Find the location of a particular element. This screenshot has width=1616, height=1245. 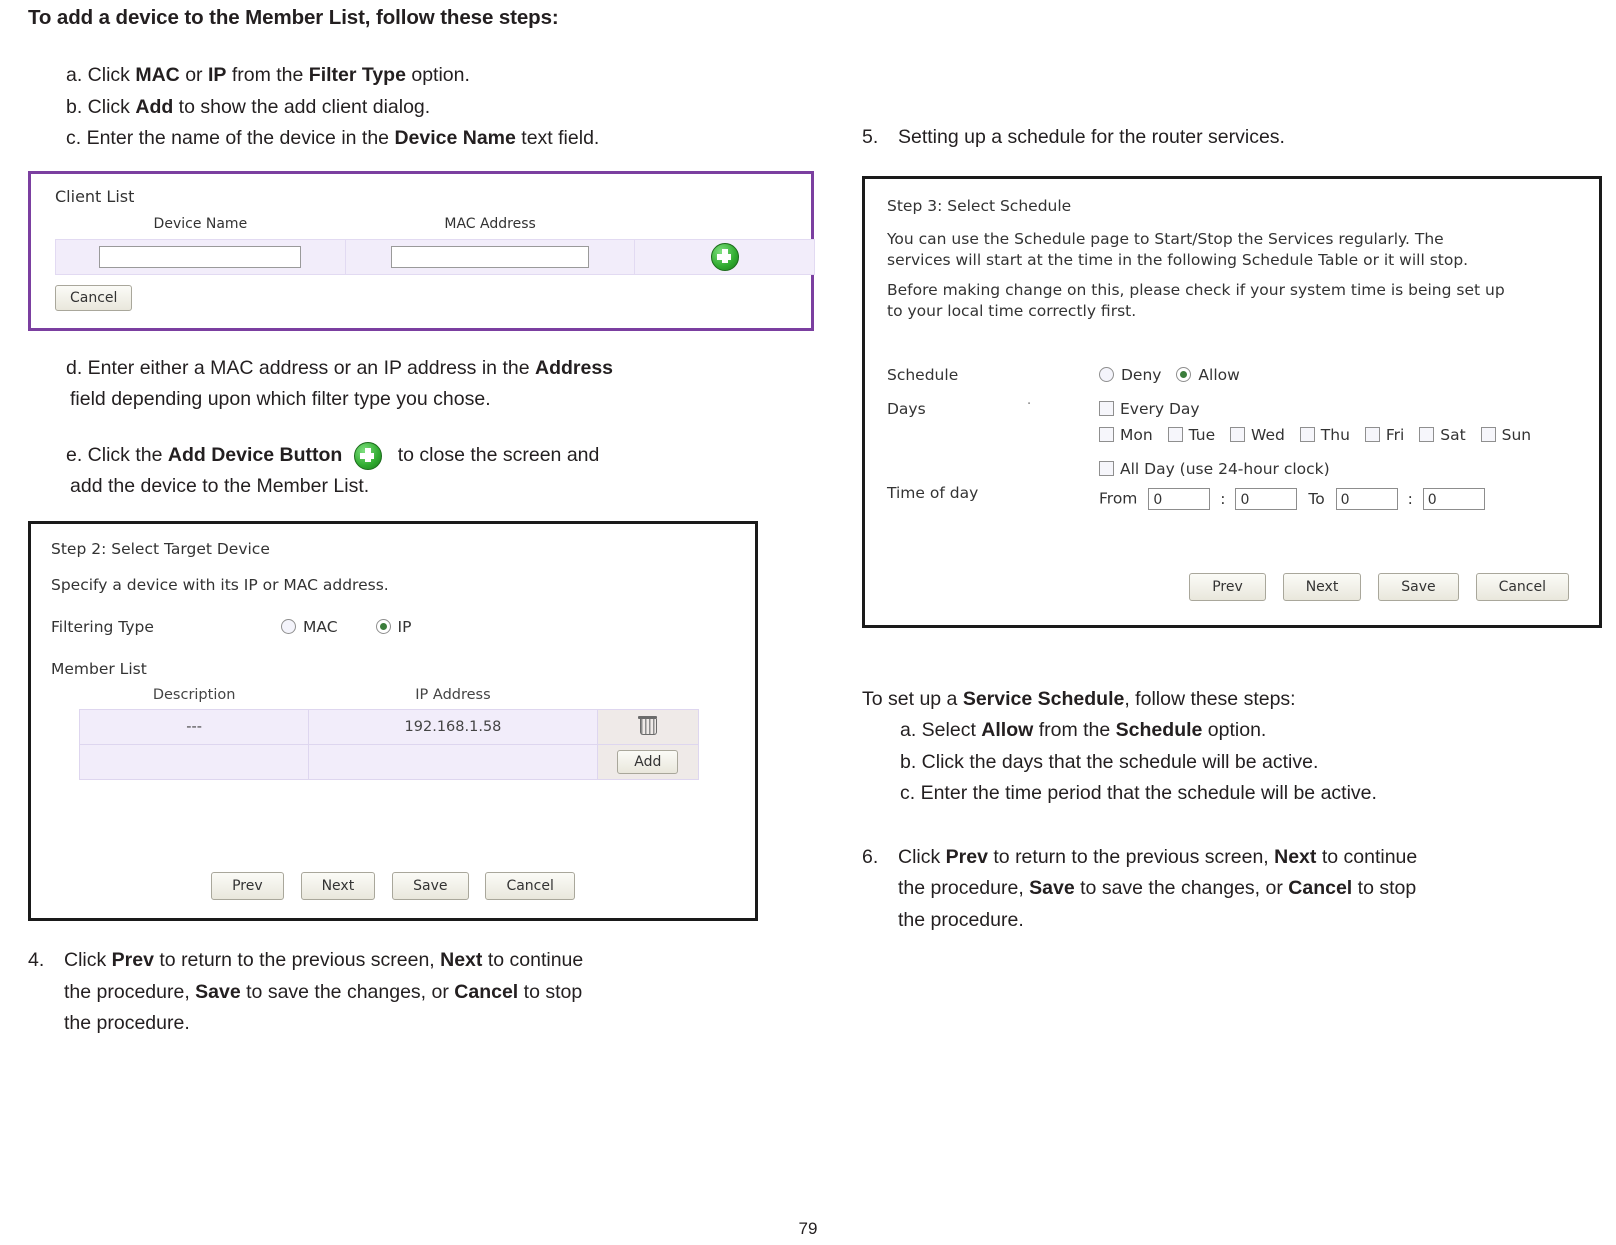

checkbox-mon-icon is located at coordinates (1106, 435).